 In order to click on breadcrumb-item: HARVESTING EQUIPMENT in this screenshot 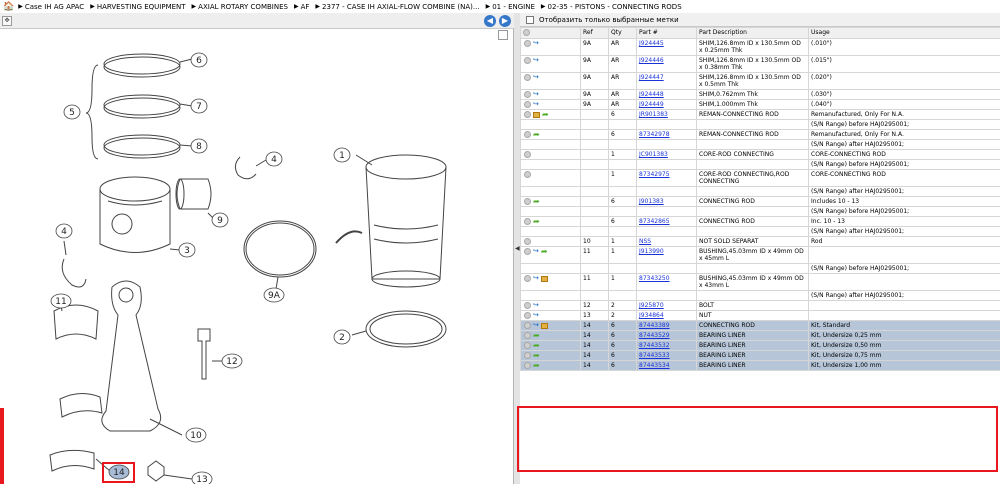, I will do `click(141, 7)`.